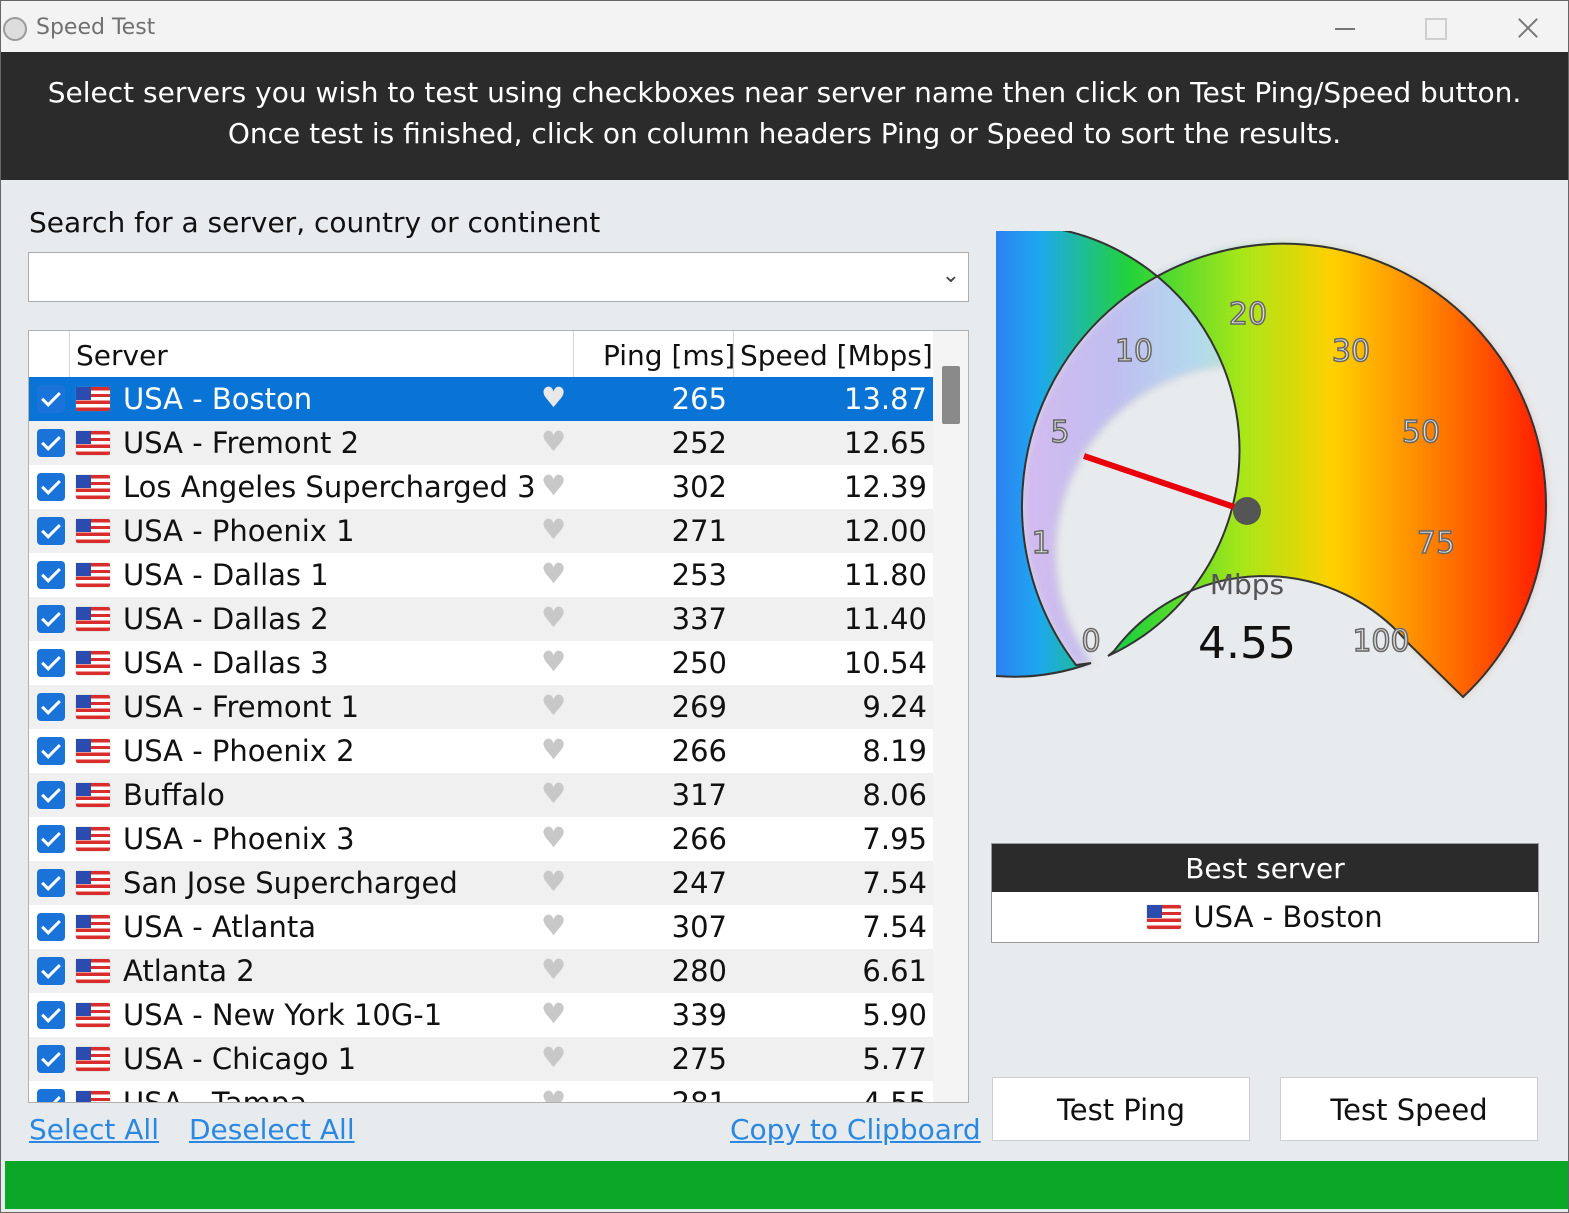 The height and width of the screenshot is (1213, 1569). I want to click on test-ping-button: Test Ping, so click(1121, 1109).